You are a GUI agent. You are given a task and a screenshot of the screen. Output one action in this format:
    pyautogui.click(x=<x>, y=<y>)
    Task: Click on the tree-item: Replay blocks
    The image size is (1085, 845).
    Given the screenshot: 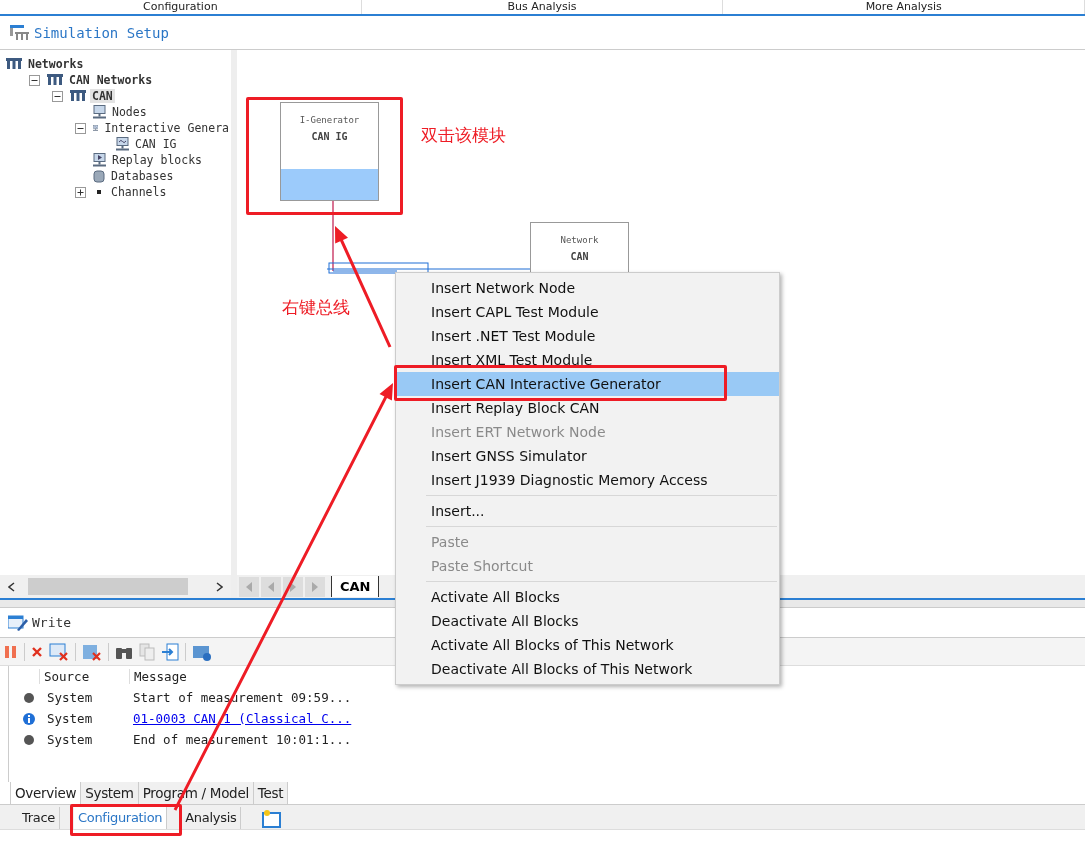 What is the action you would take?
    pyautogui.click(x=157, y=160)
    